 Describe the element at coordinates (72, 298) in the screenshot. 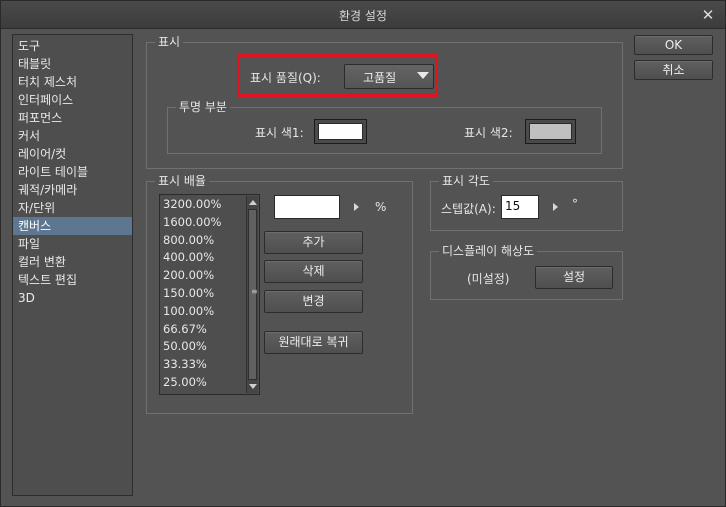

I see `sidebar-item: 3D` at that location.